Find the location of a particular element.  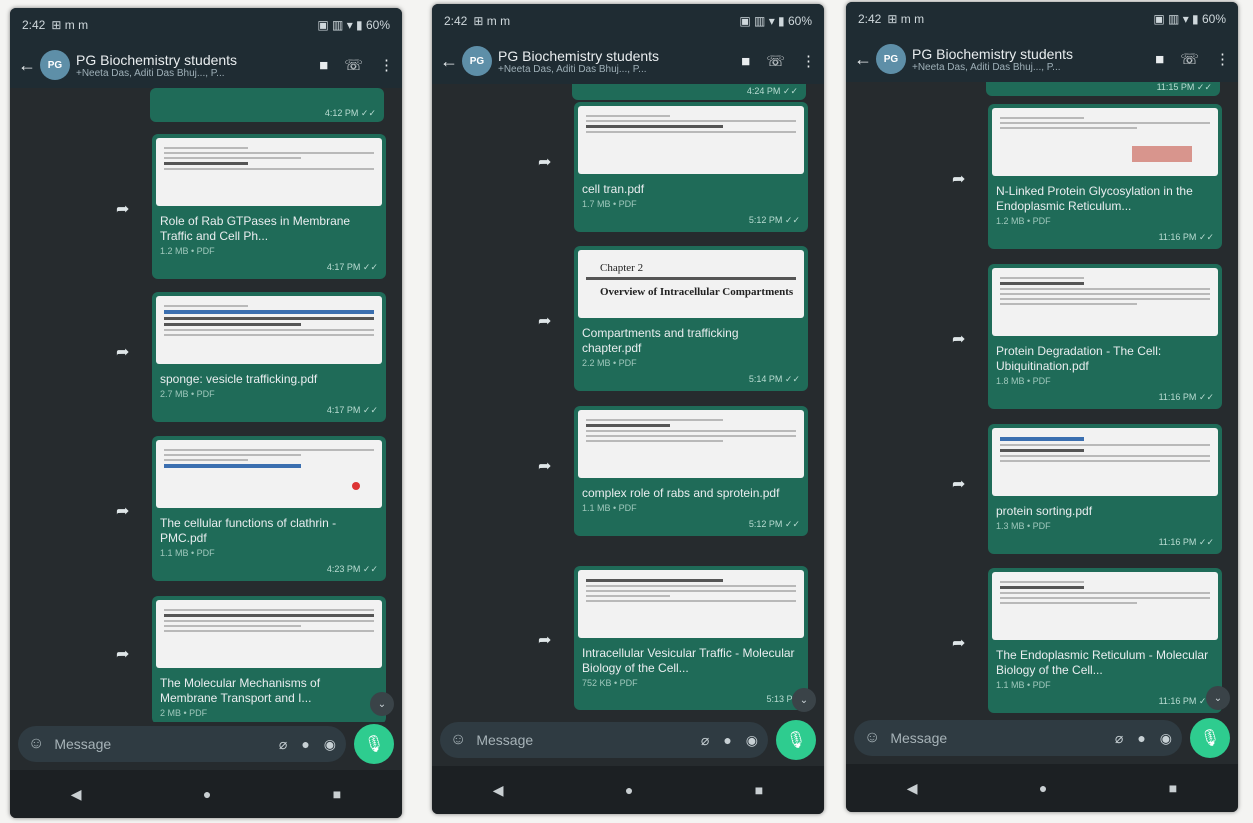

previous-message-bubble: 11:15 PM ✓✓ is located at coordinates (1103, 89).